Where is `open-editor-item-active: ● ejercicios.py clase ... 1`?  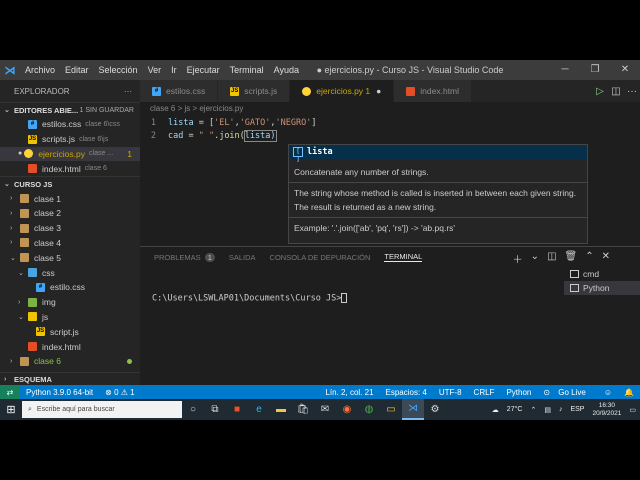
open-editor-item-active: ● ejercicios.py clase ... 1 is located at coordinates (70, 154).